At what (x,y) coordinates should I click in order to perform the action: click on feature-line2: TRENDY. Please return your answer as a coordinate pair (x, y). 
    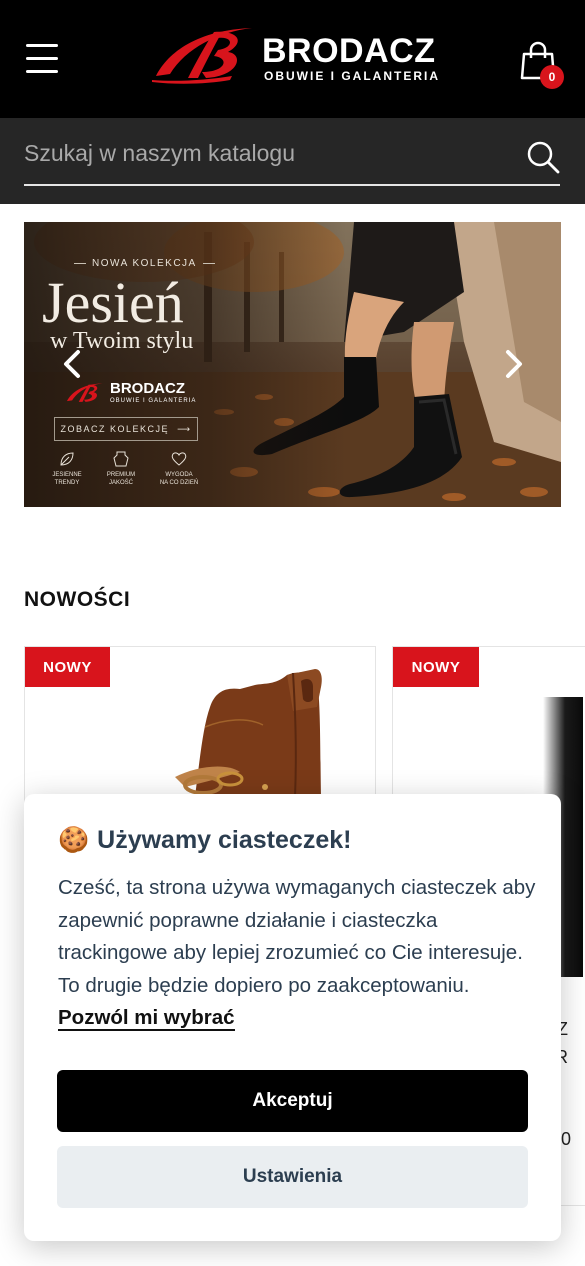
    Looking at the image, I should click on (67, 483).